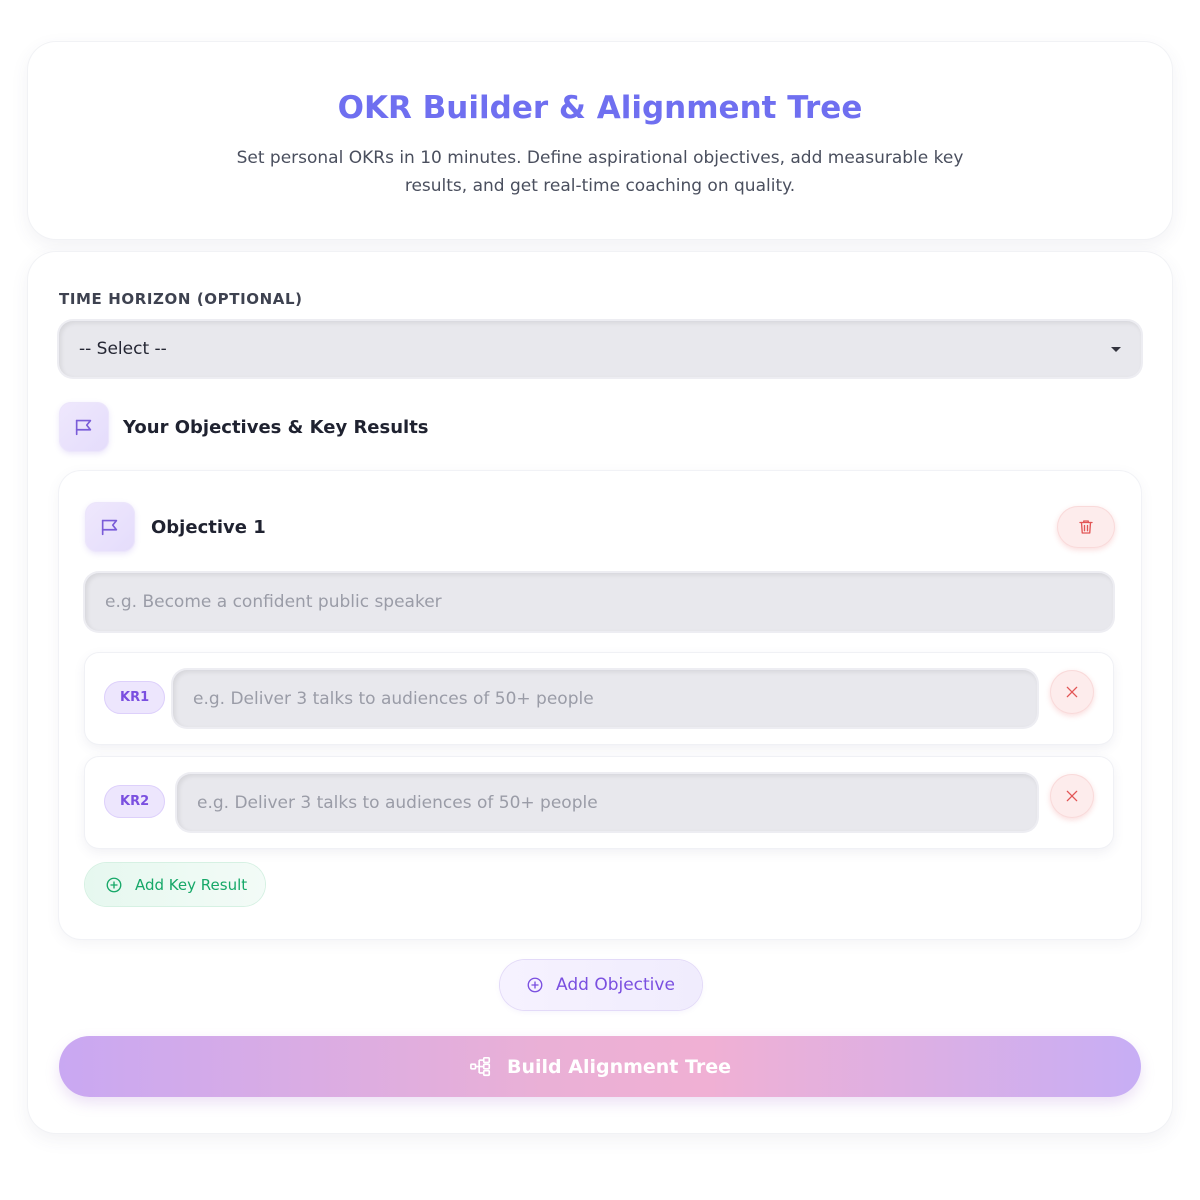 The width and height of the screenshot is (1200, 1200). Describe the element at coordinates (276, 427) in the screenshot. I see `section-title: Your Objectives & Key Results` at that location.